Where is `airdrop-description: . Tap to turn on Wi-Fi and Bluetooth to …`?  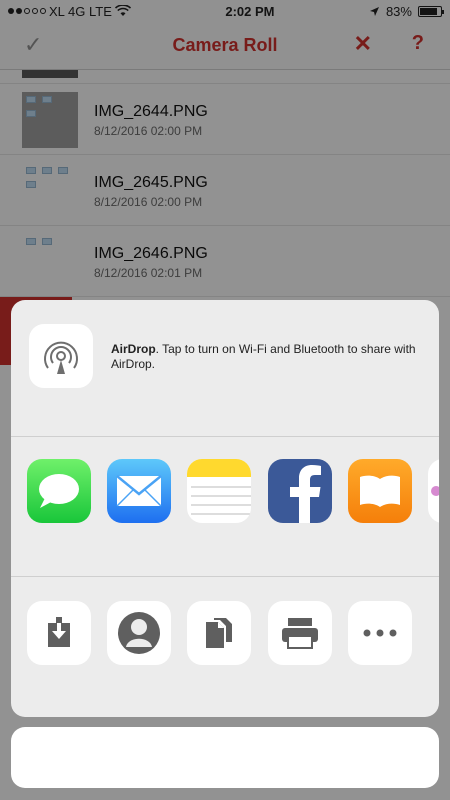
airdrop-description: . Tap to turn on Wi-Fi and Bluetooth to … is located at coordinates (263, 356).